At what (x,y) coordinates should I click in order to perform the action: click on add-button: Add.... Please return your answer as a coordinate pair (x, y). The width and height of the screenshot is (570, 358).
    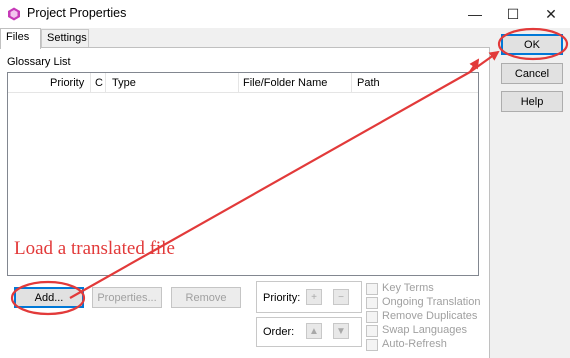
    Looking at the image, I should click on (49, 297).